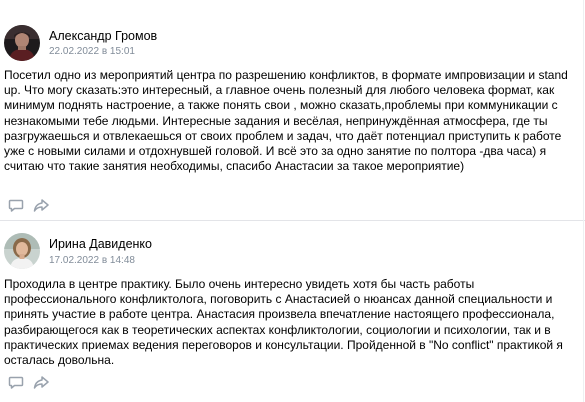  I want to click on post-date: 22.02.2022 в 15:01, so click(92, 51).